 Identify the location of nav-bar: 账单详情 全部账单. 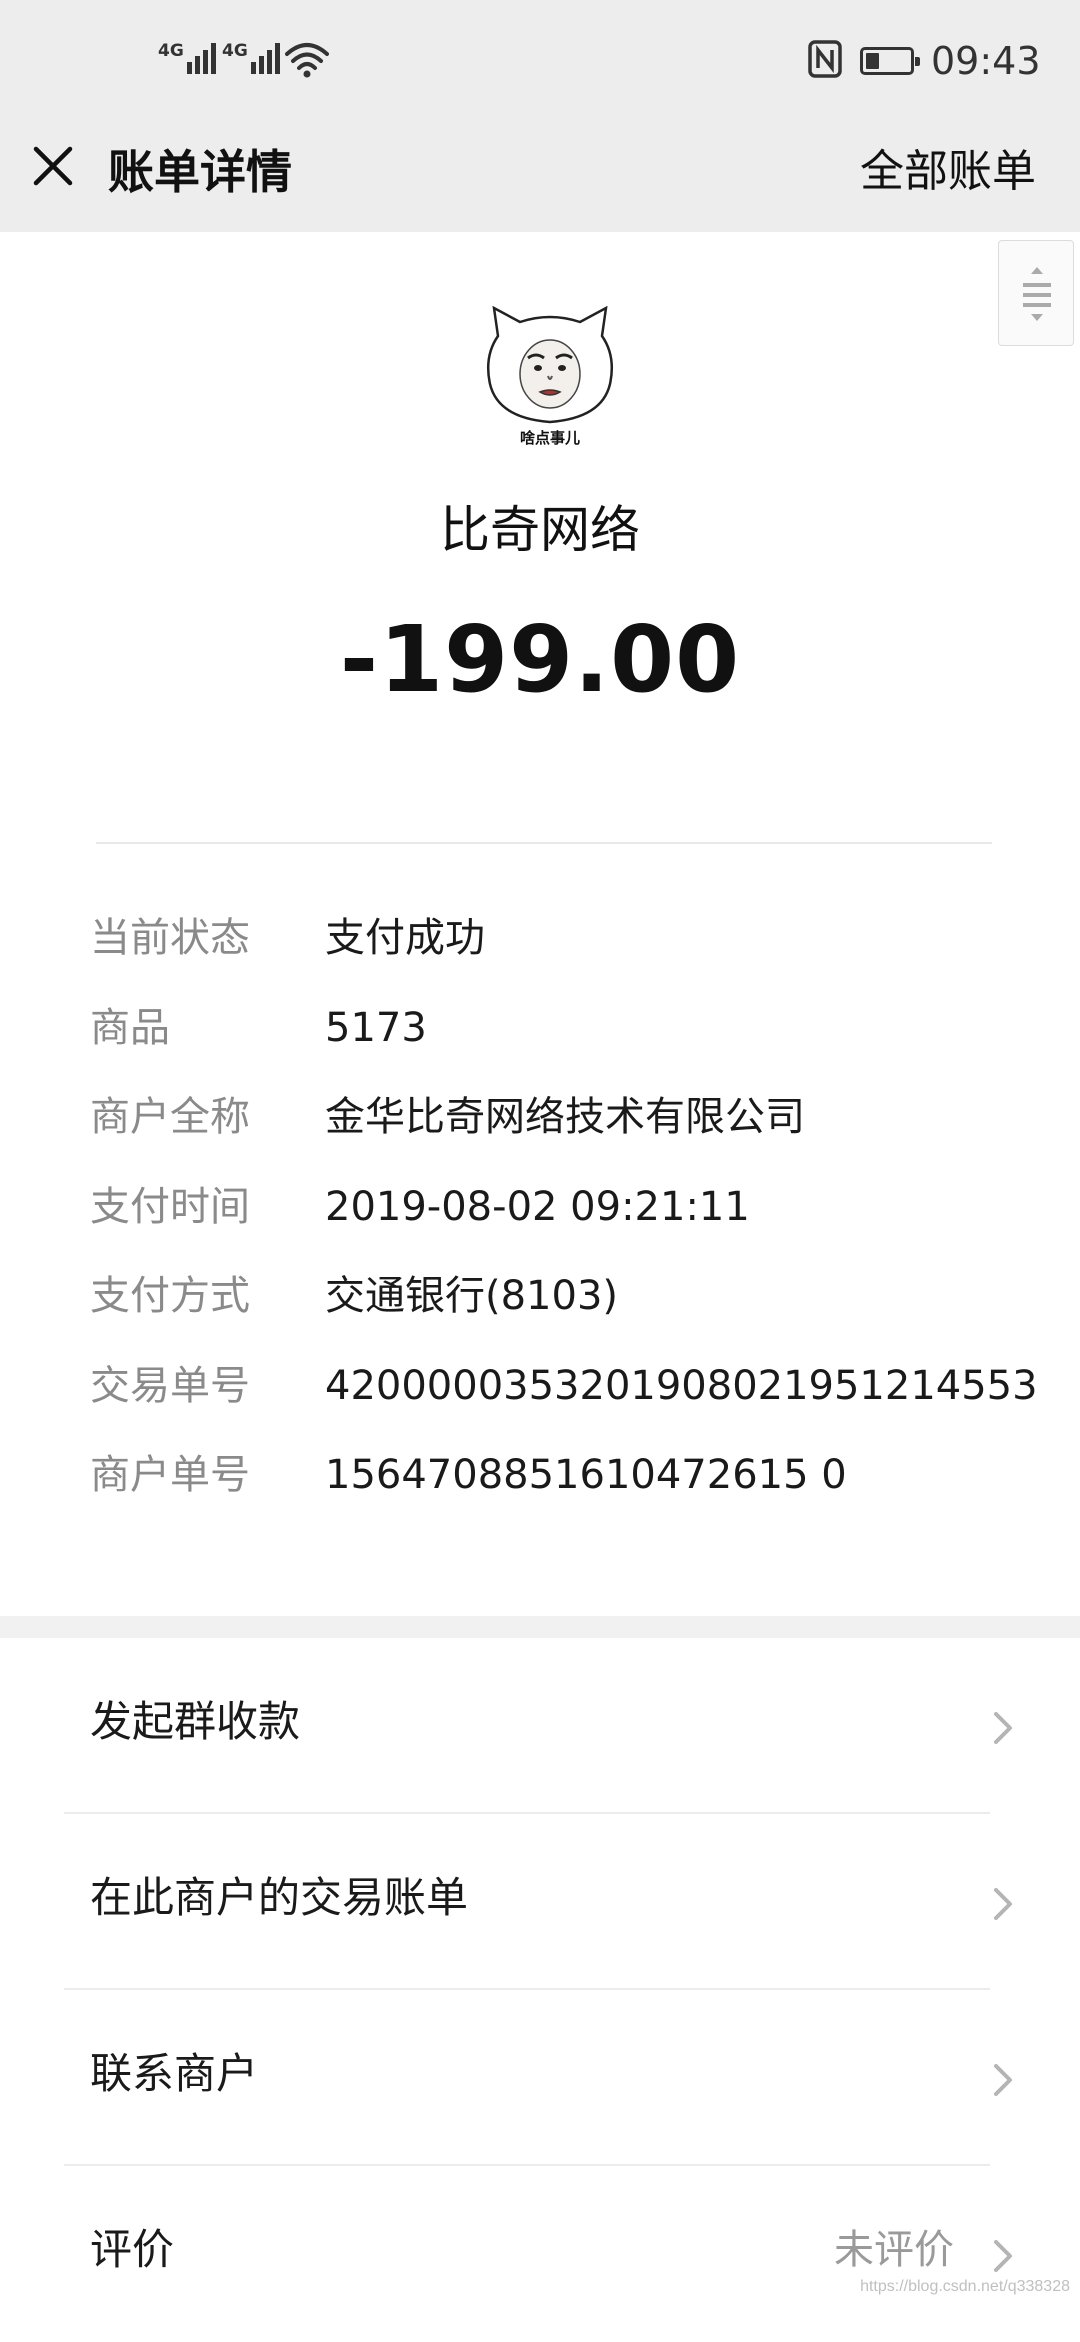
(540, 176).